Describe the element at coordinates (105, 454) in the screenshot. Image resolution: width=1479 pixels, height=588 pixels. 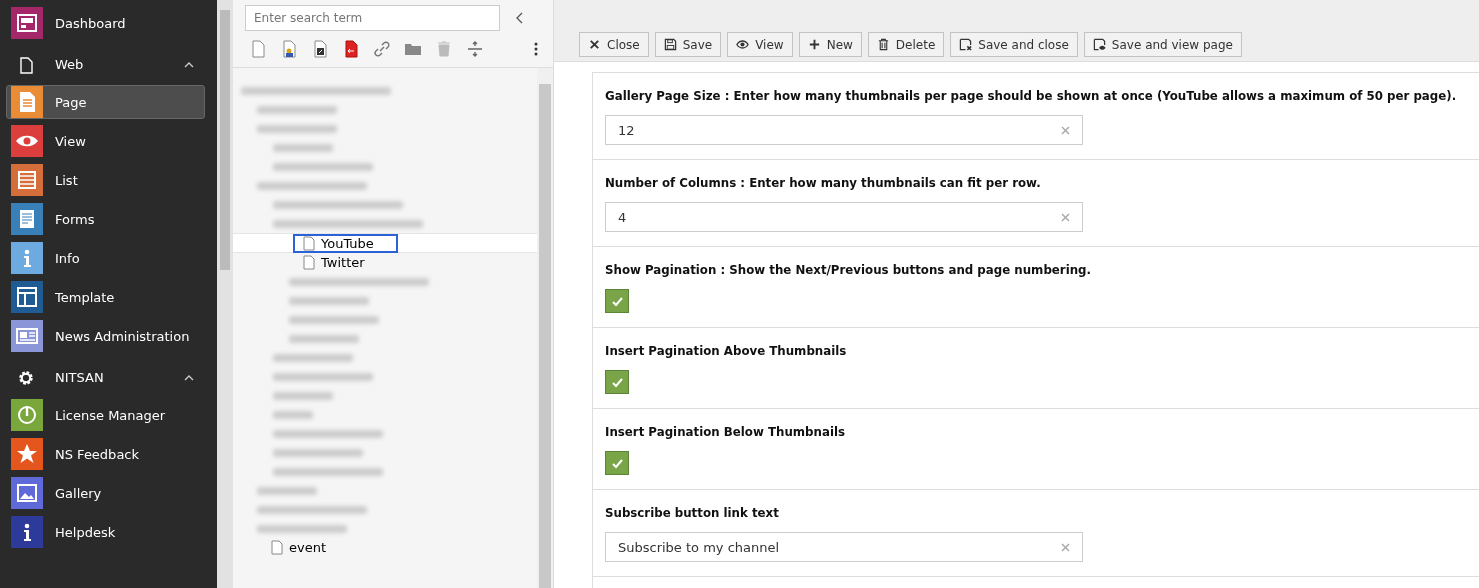
I see `module-menu-item: NS Feedback` at that location.